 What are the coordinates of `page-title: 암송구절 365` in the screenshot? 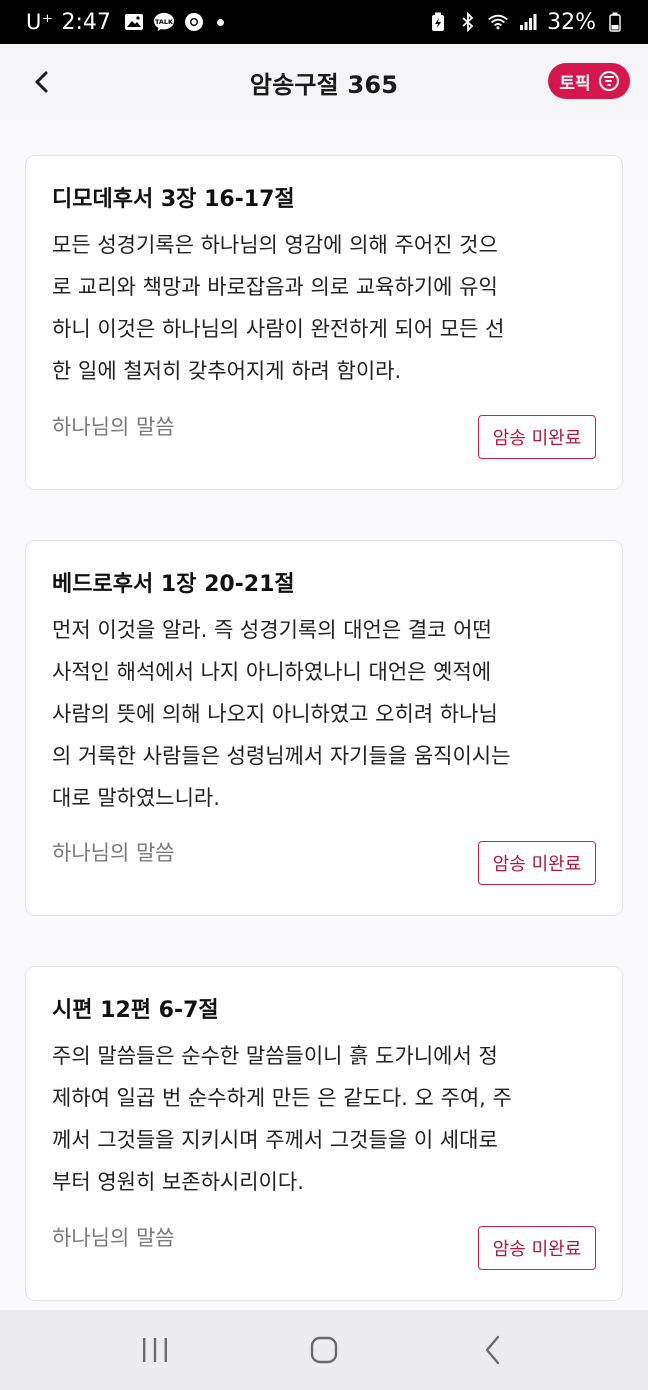 It's located at (324, 84).